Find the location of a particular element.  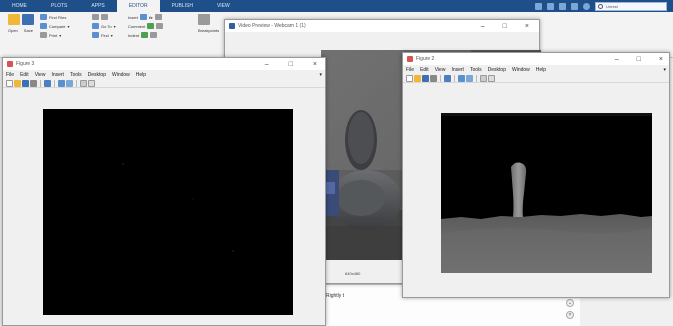

video-preview-title-bar: Video Preview - Webcam 1 (1) – □ × is located at coordinates (382, 26).